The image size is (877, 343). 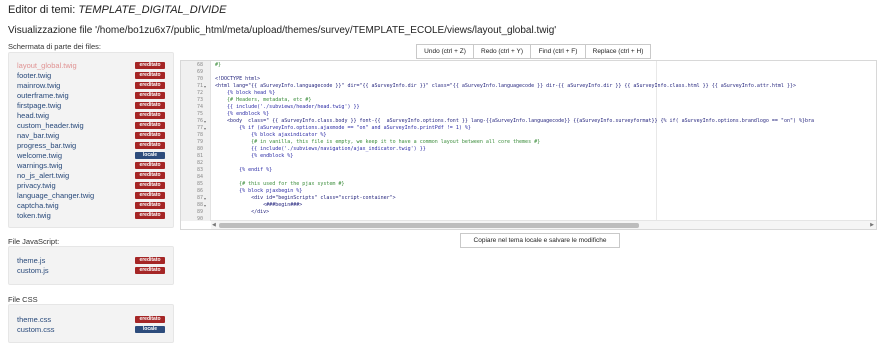 What do you see at coordinates (91, 270) in the screenshot?
I see `file-list-item: custom.js ereditato` at bounding box center [91, 270].